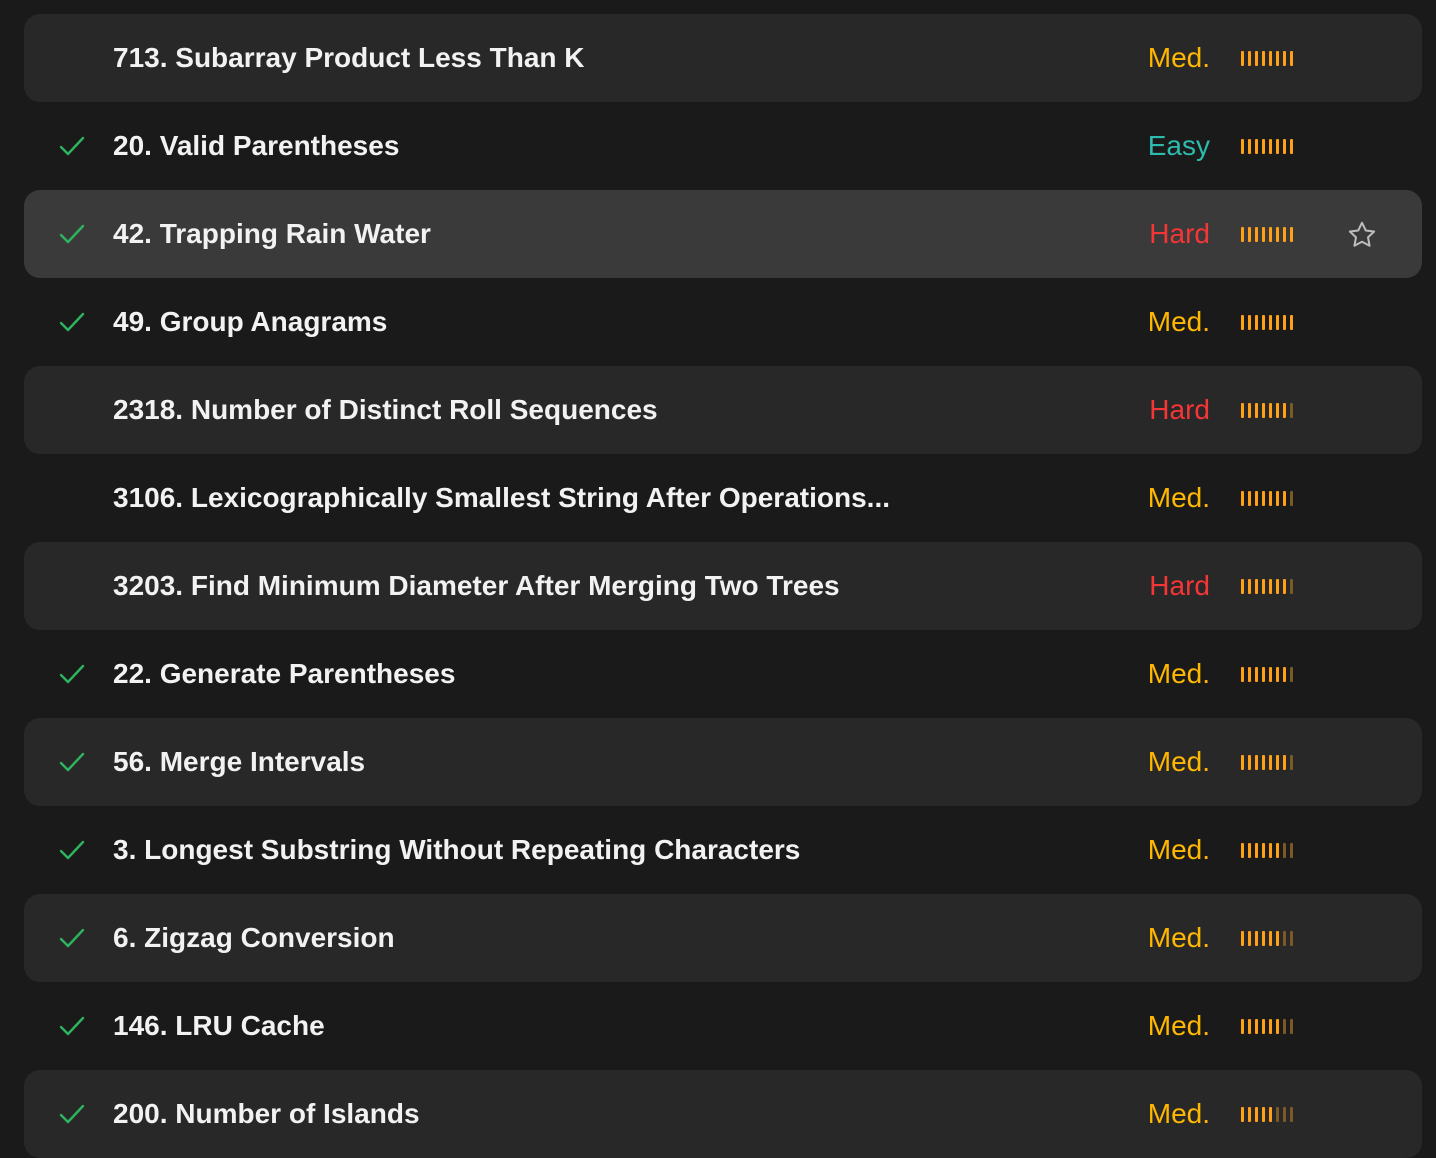 The height and width of the screenshot is (1158, 1436). What do you see at coordinates (284, 674) in the screenshot?
I see `problem-title-link: 22. Generate Parentheses` at bounding box center [284, 674].